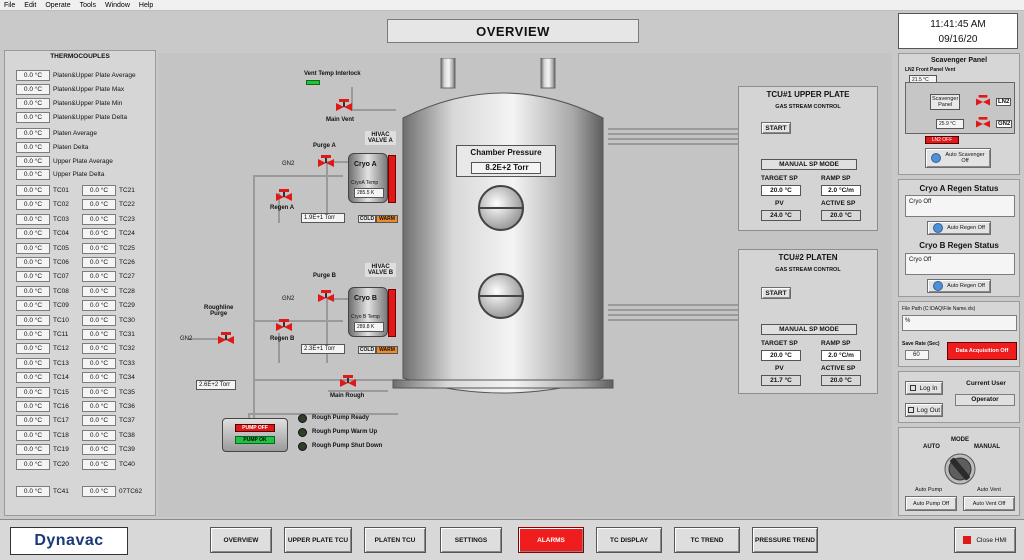 The height and width of the screenshot is (560, 1024). I want to click on tcu2-title: TCU#2 PLATEN, so click(808, 257).